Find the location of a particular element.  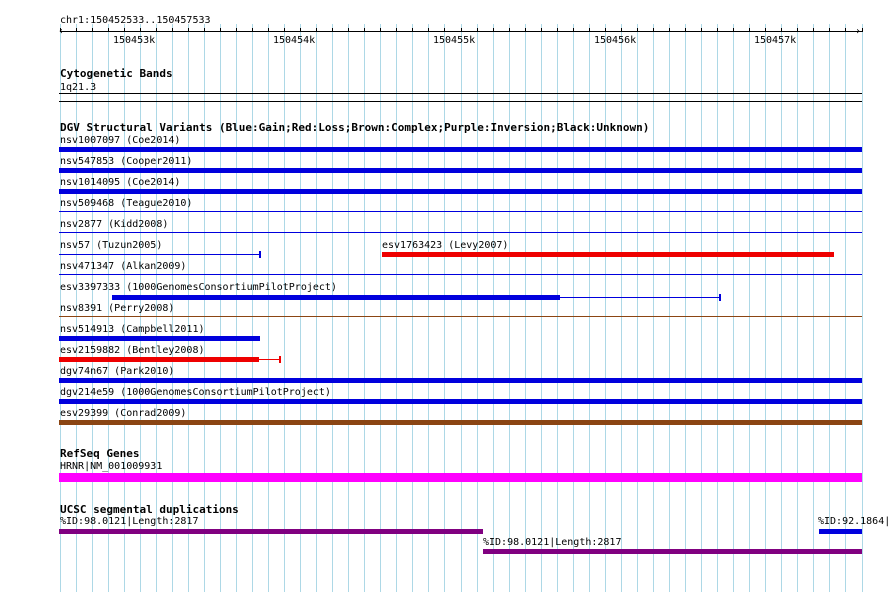

ruler-axis is located at coordinates (461, 31).